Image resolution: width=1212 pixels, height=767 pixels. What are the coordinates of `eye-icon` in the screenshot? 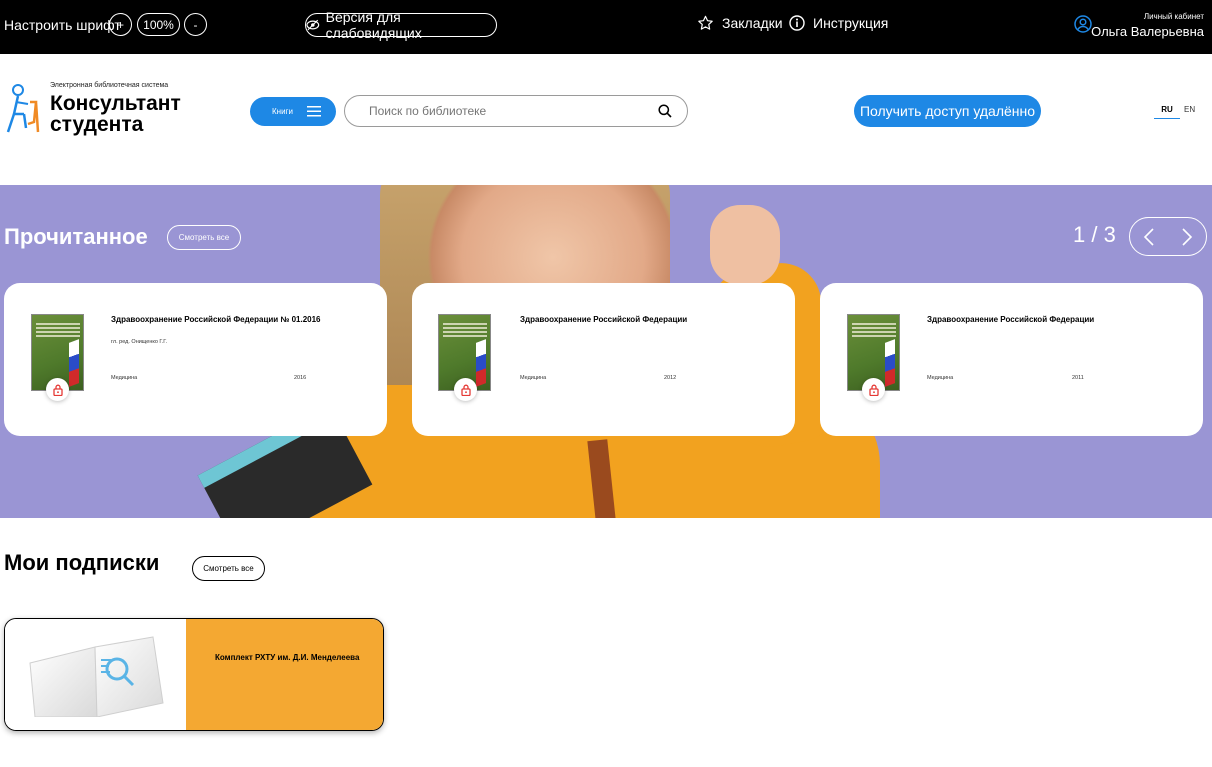 It's located at (313, 25).